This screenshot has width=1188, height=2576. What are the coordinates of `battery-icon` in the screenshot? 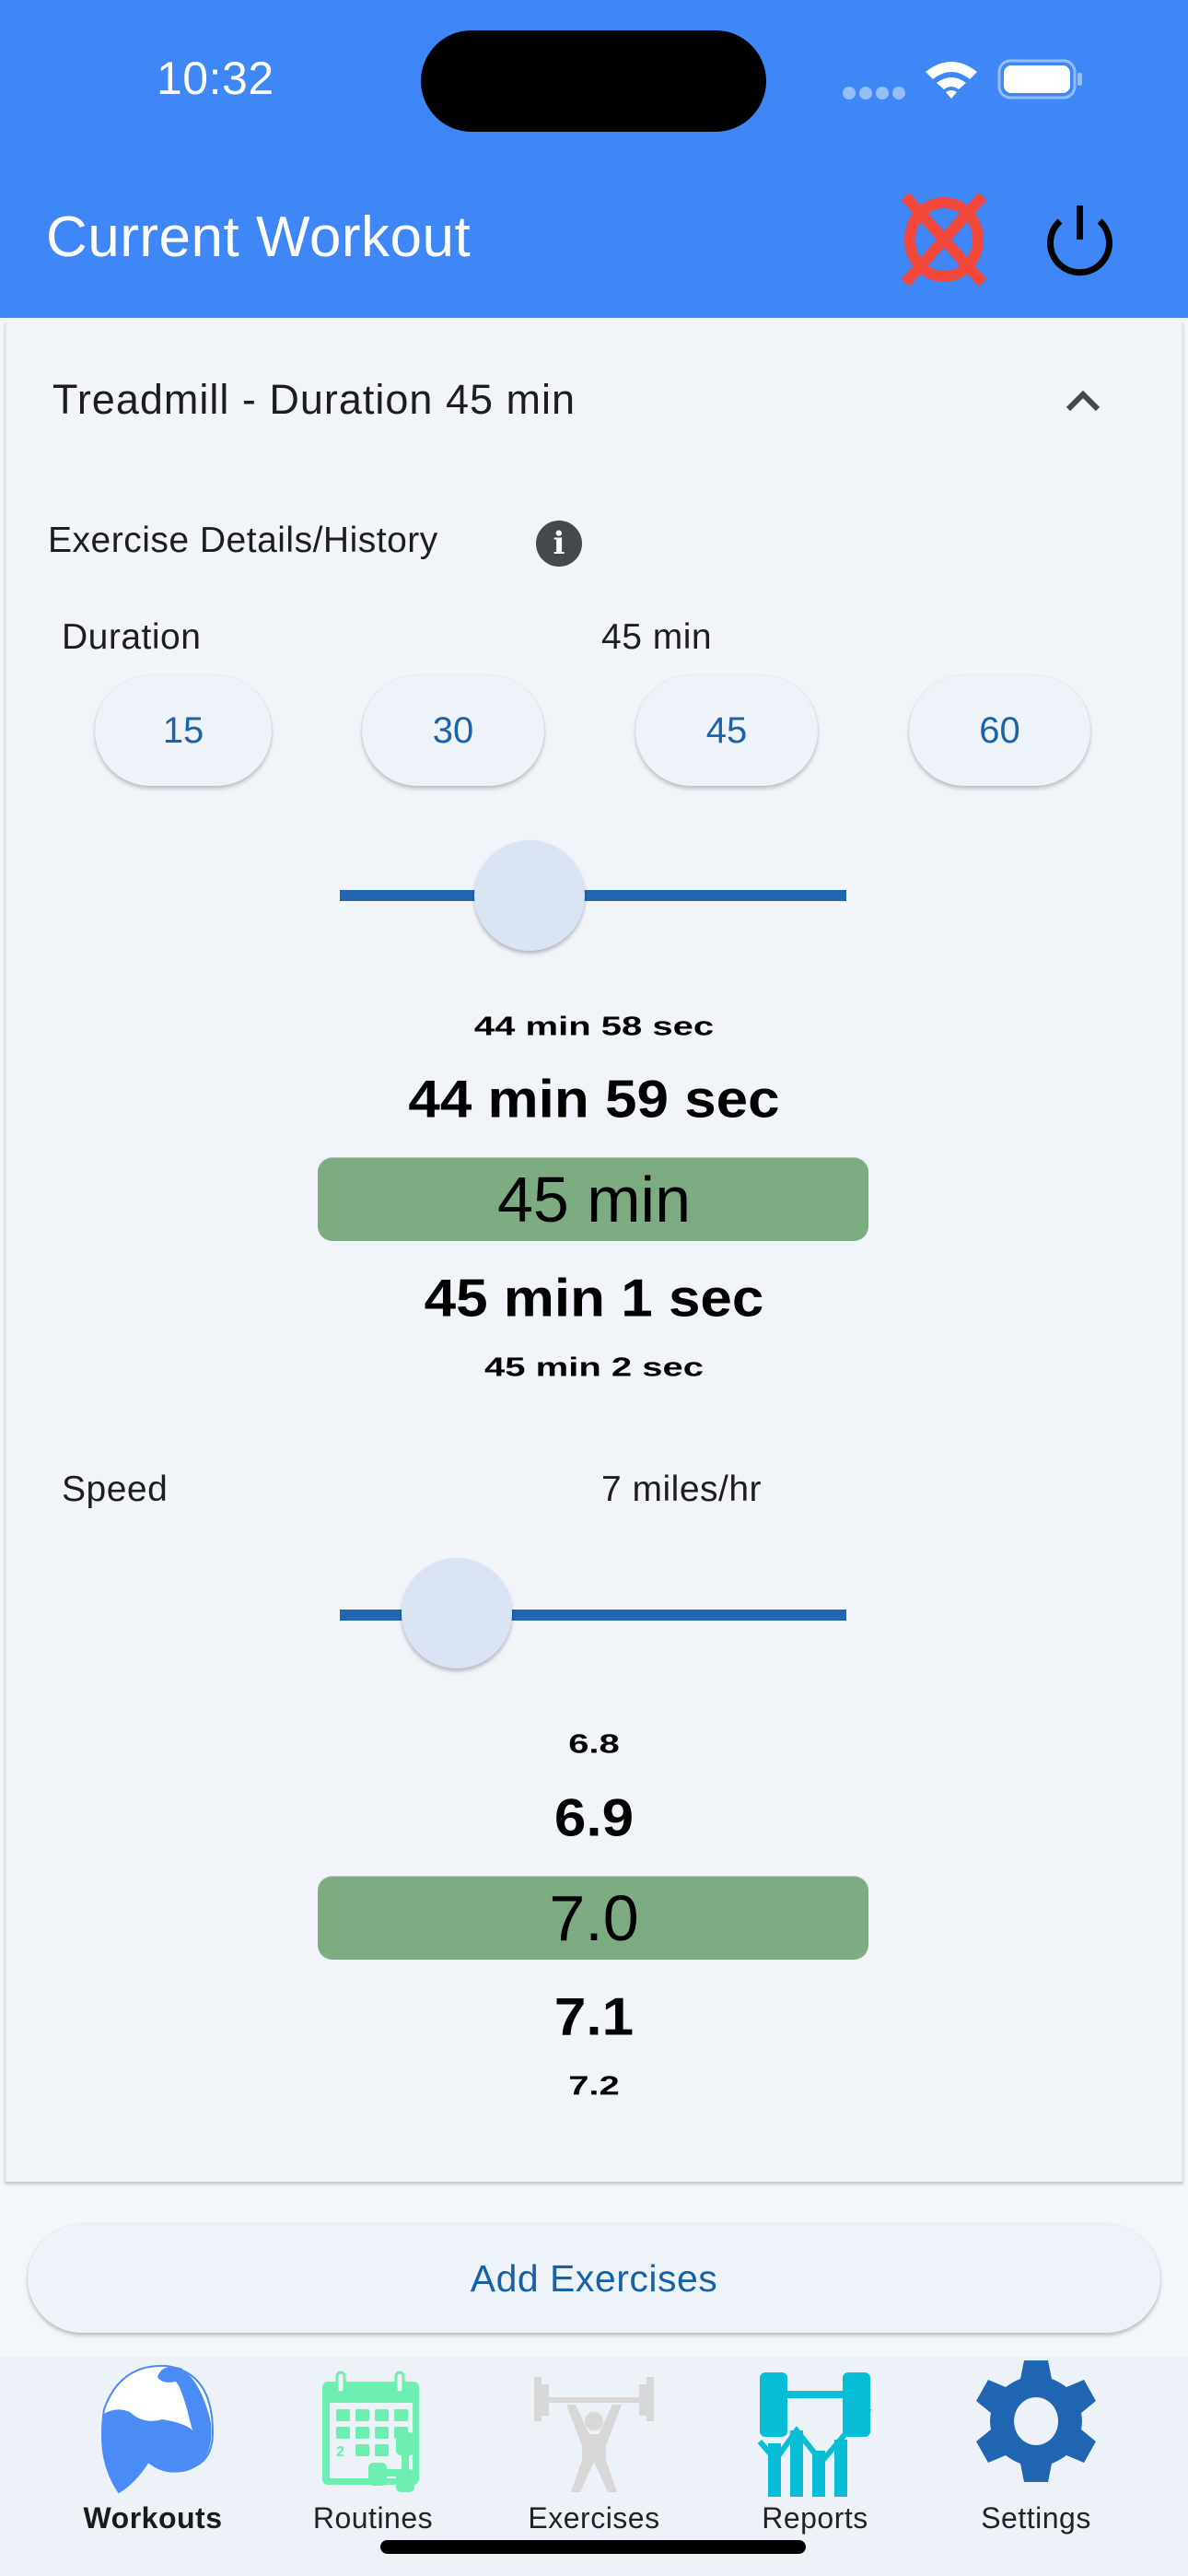 It's located at (1039, 79).